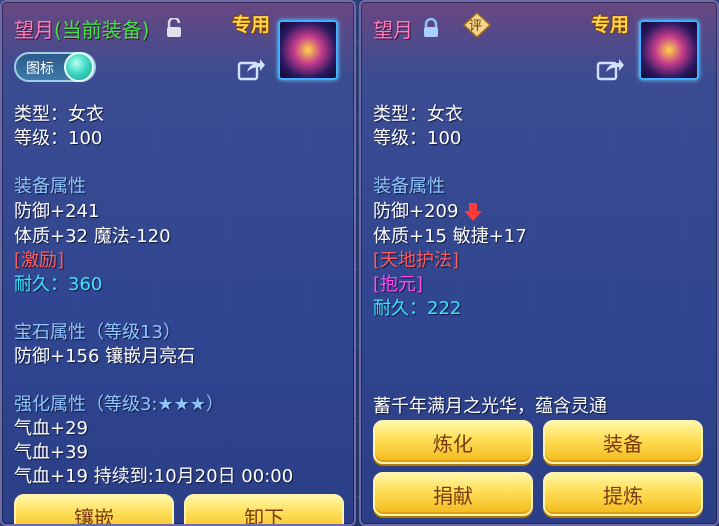 Image resolution: width=719 pixels, height=526 pixels. I want to click on inlay-button: 镶嵌, so click(94, 509).